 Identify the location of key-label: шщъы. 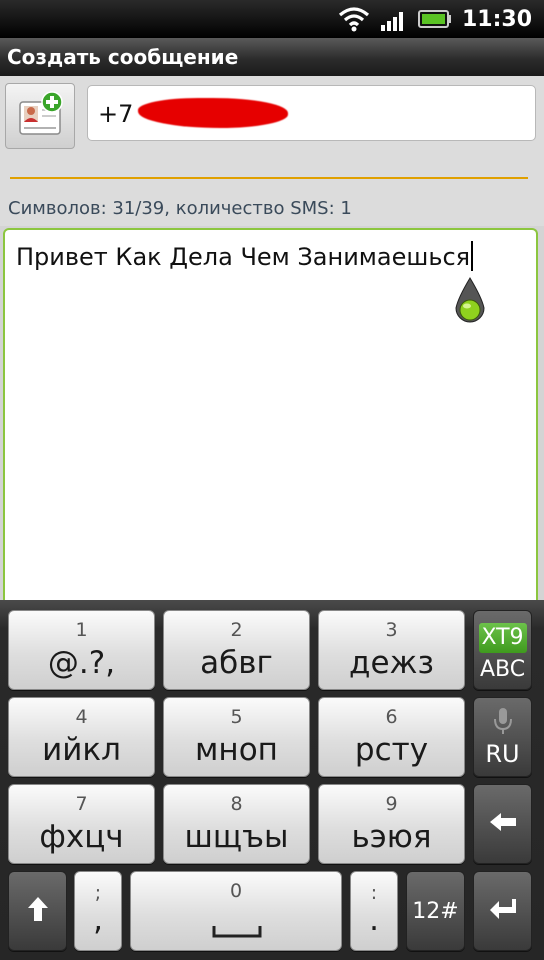
(236, 837).